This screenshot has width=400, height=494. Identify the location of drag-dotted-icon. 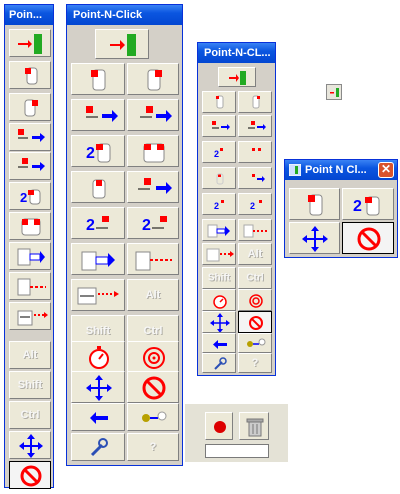
(220, 255).